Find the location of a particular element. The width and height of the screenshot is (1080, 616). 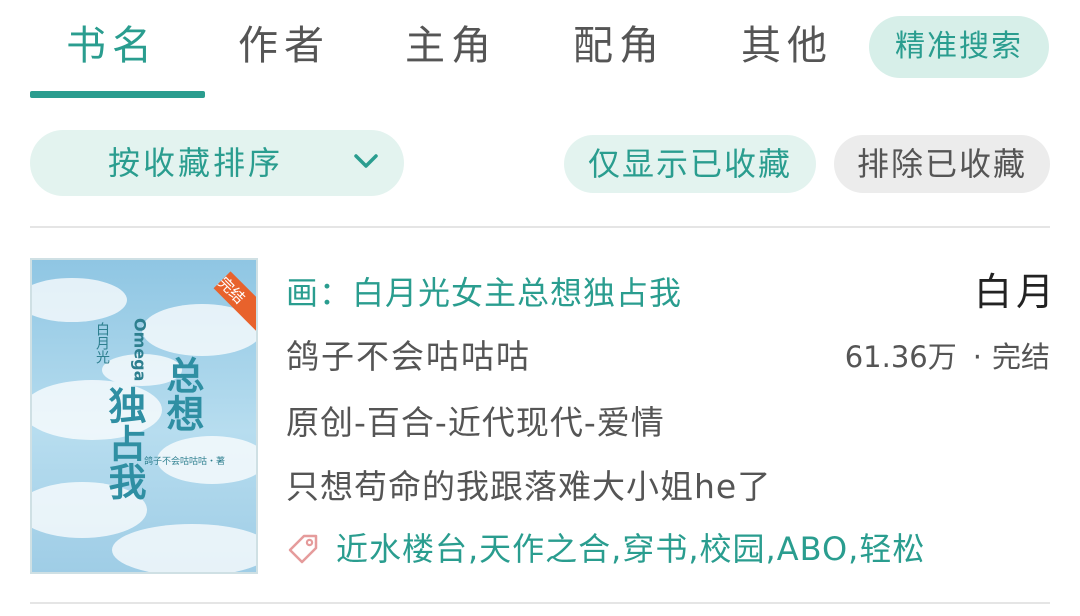

tag-icon is located at coordinates (303, 549).